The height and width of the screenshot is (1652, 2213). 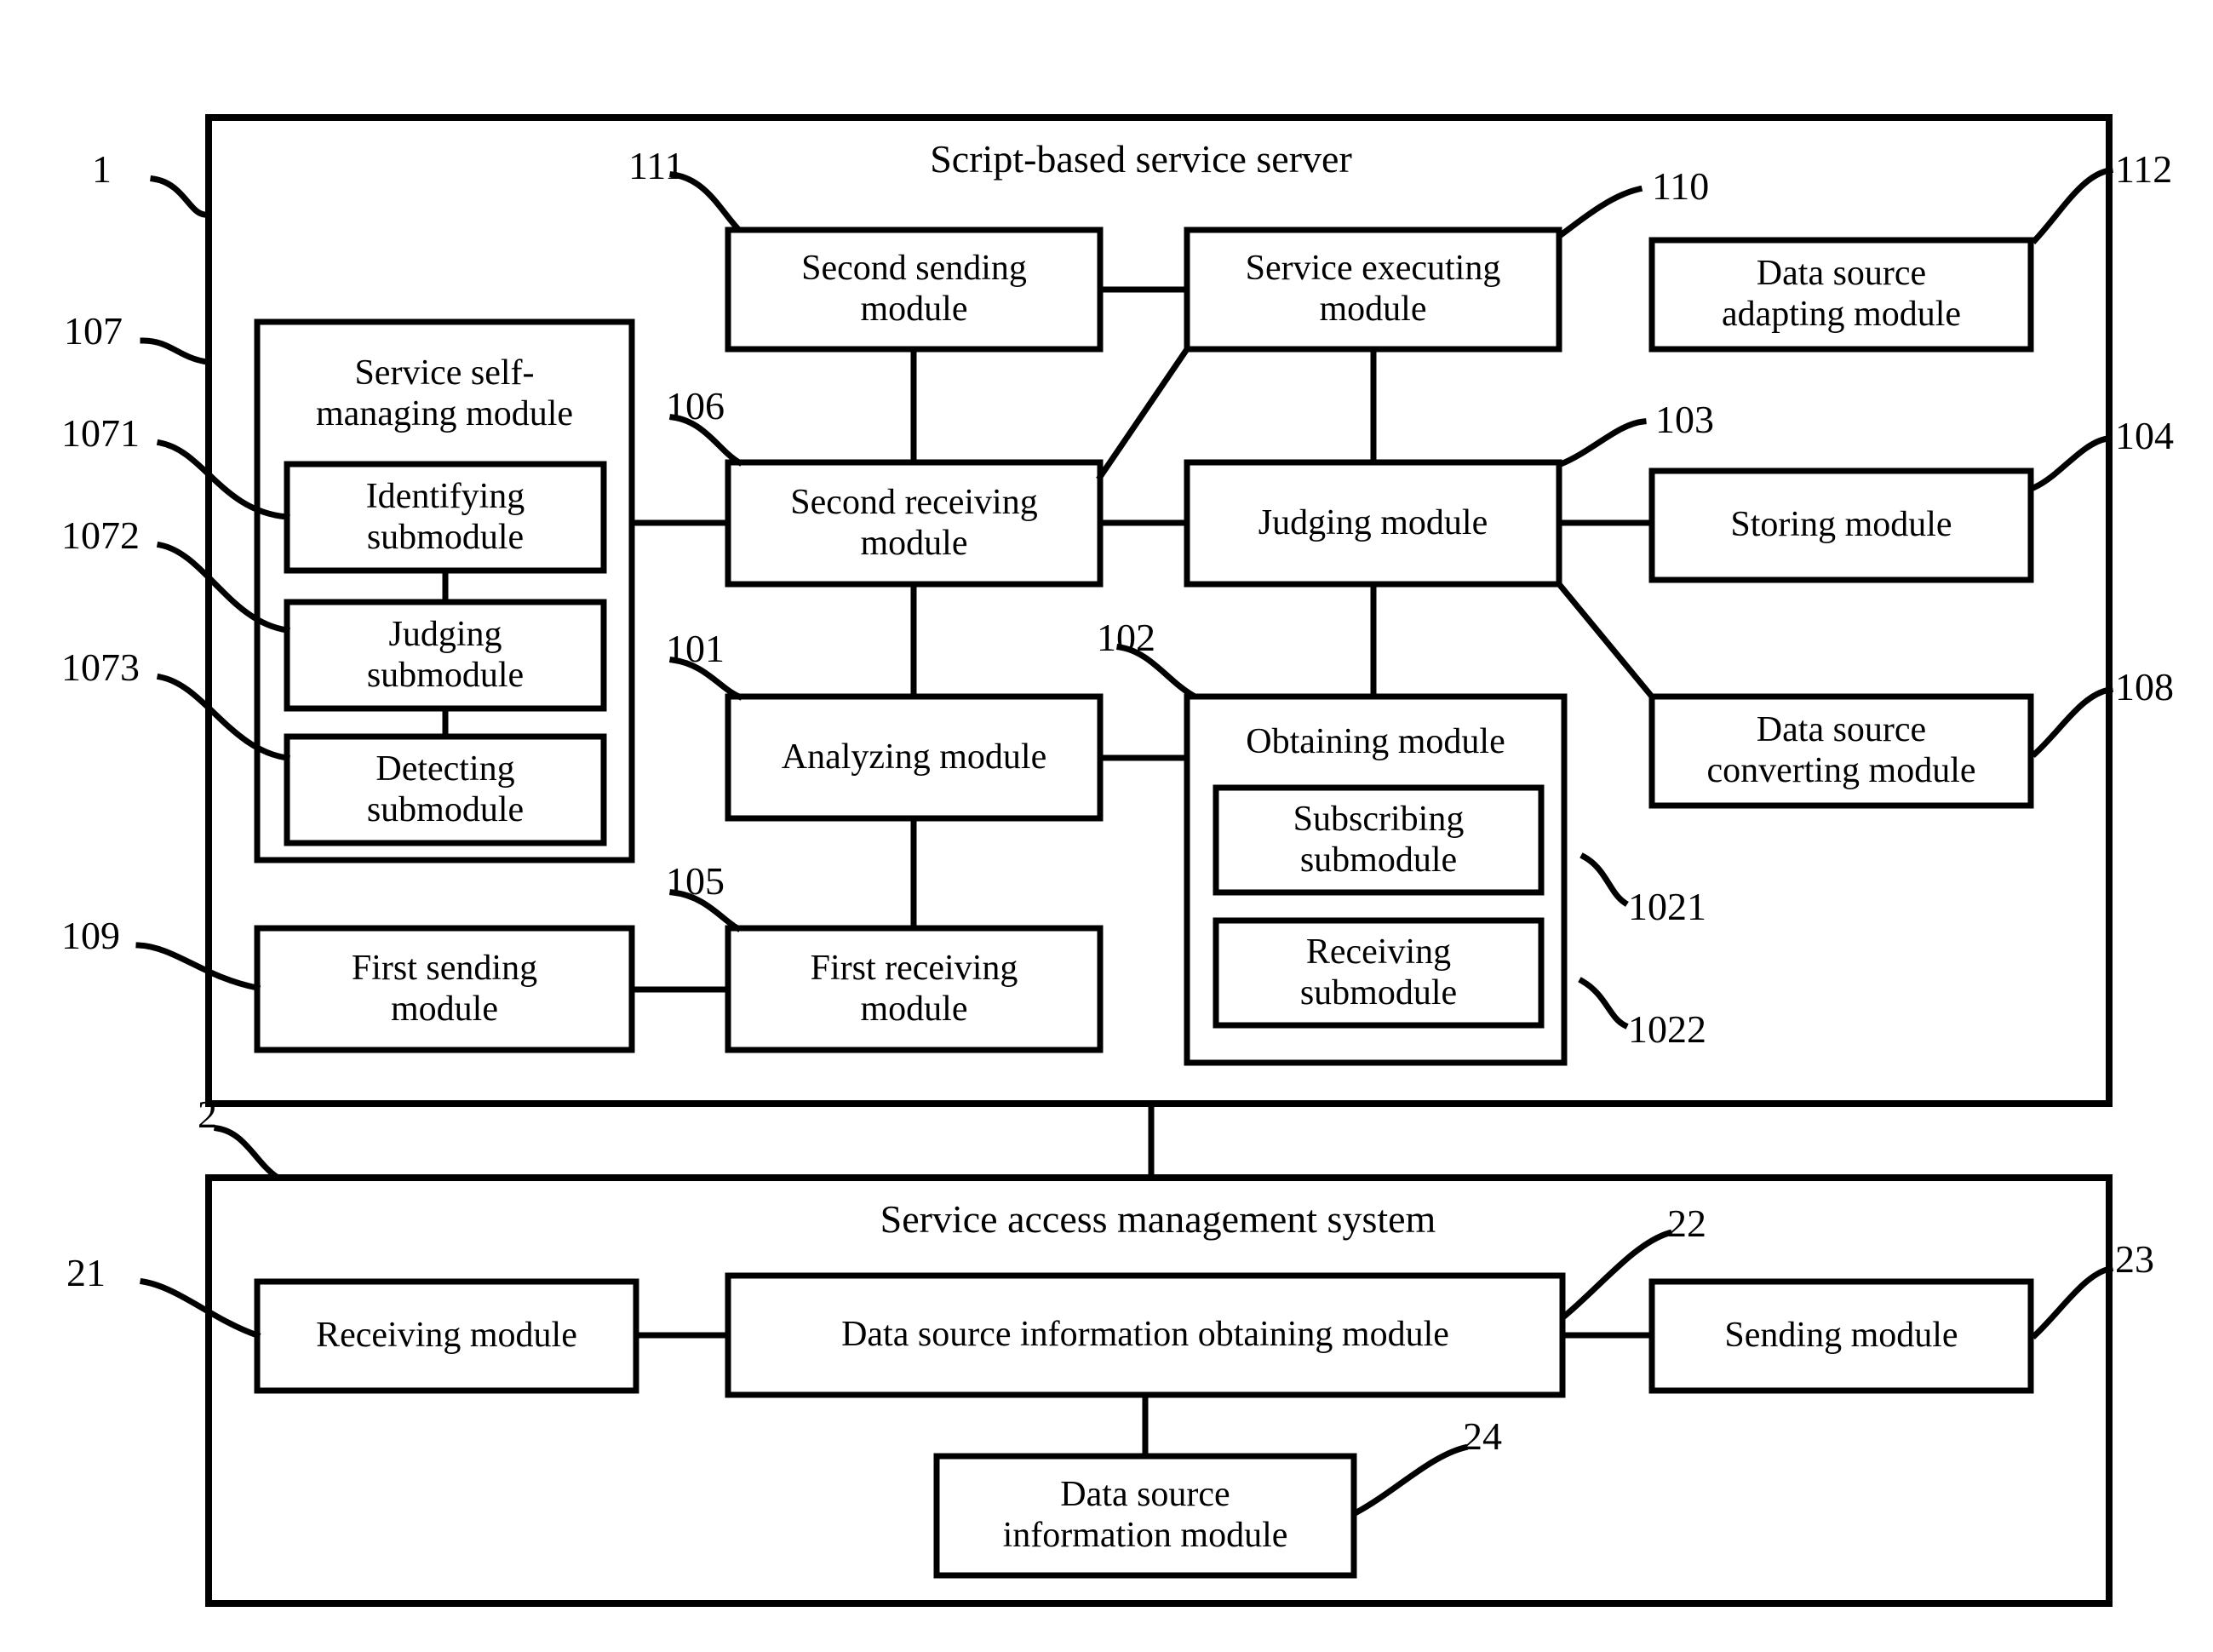 I want to click on ref-22: 22, so click(x=1686, y=1223).